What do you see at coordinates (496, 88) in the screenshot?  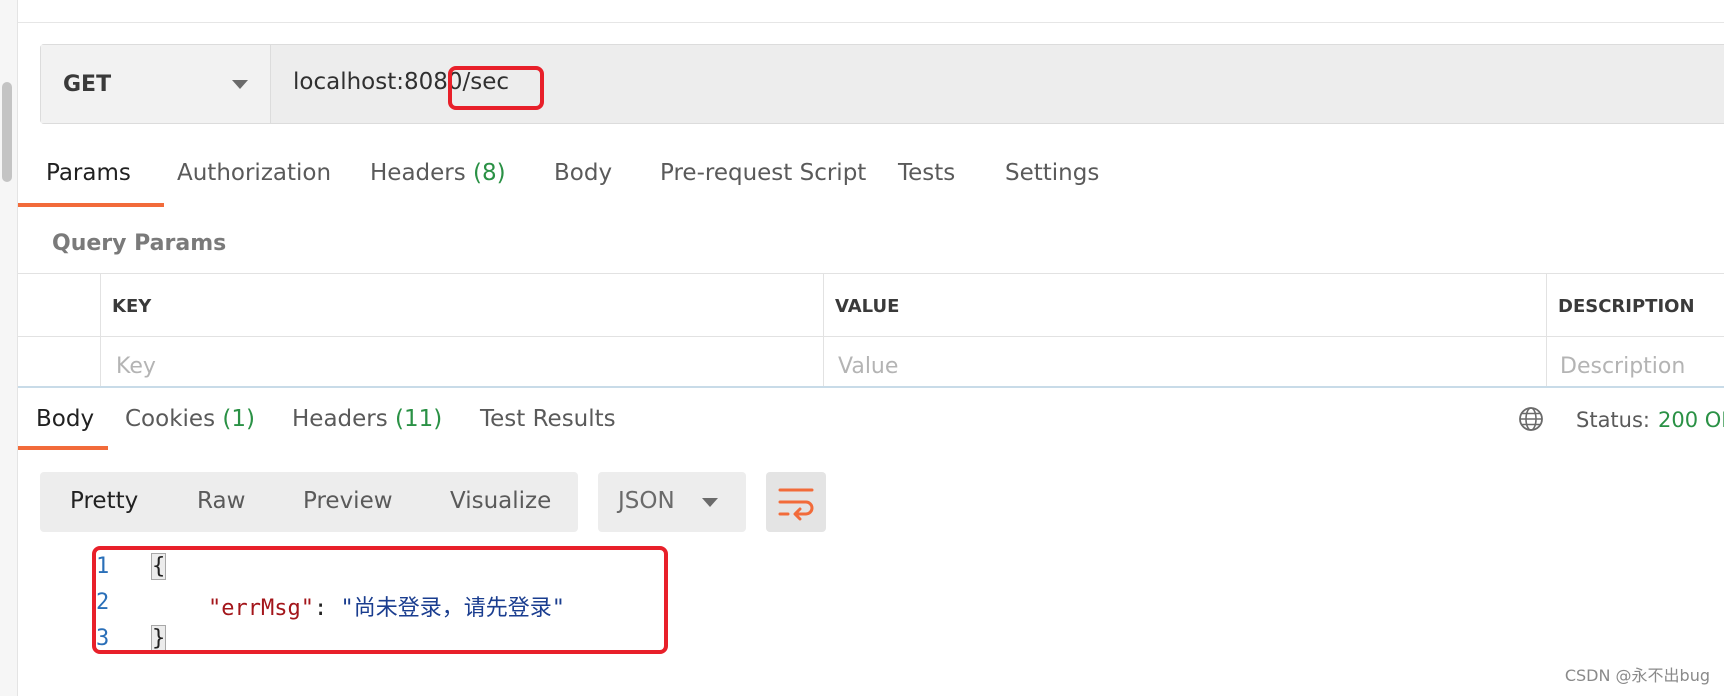 I see `url-highlight-box` at bounding box center [496, 88].